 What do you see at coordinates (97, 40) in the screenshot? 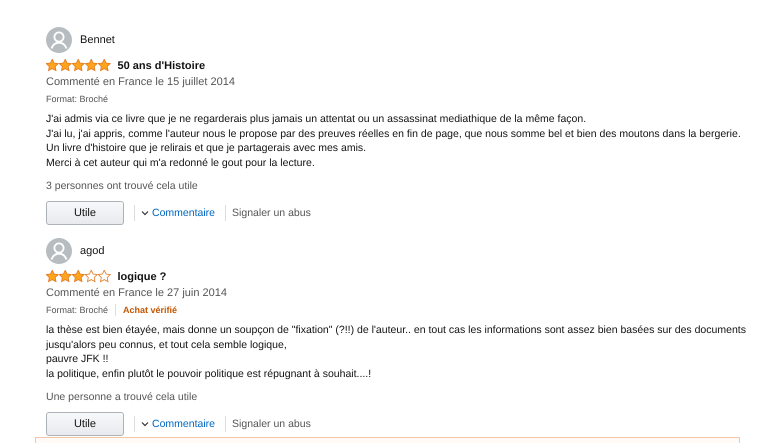
I see `author-name: Bennet` at bounding box center [97, 40].